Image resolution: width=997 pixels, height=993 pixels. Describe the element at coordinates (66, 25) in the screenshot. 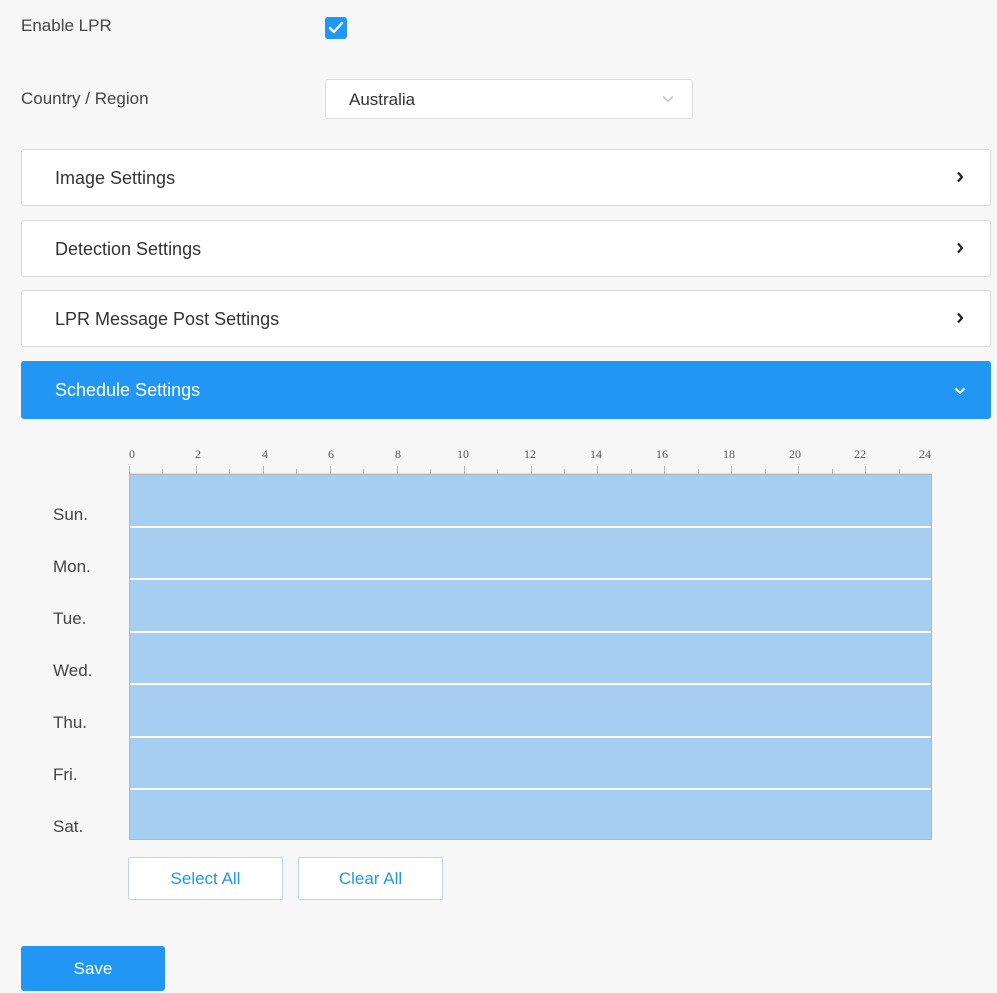

I see `enable-lpr-label: Enable LPR` at that location.